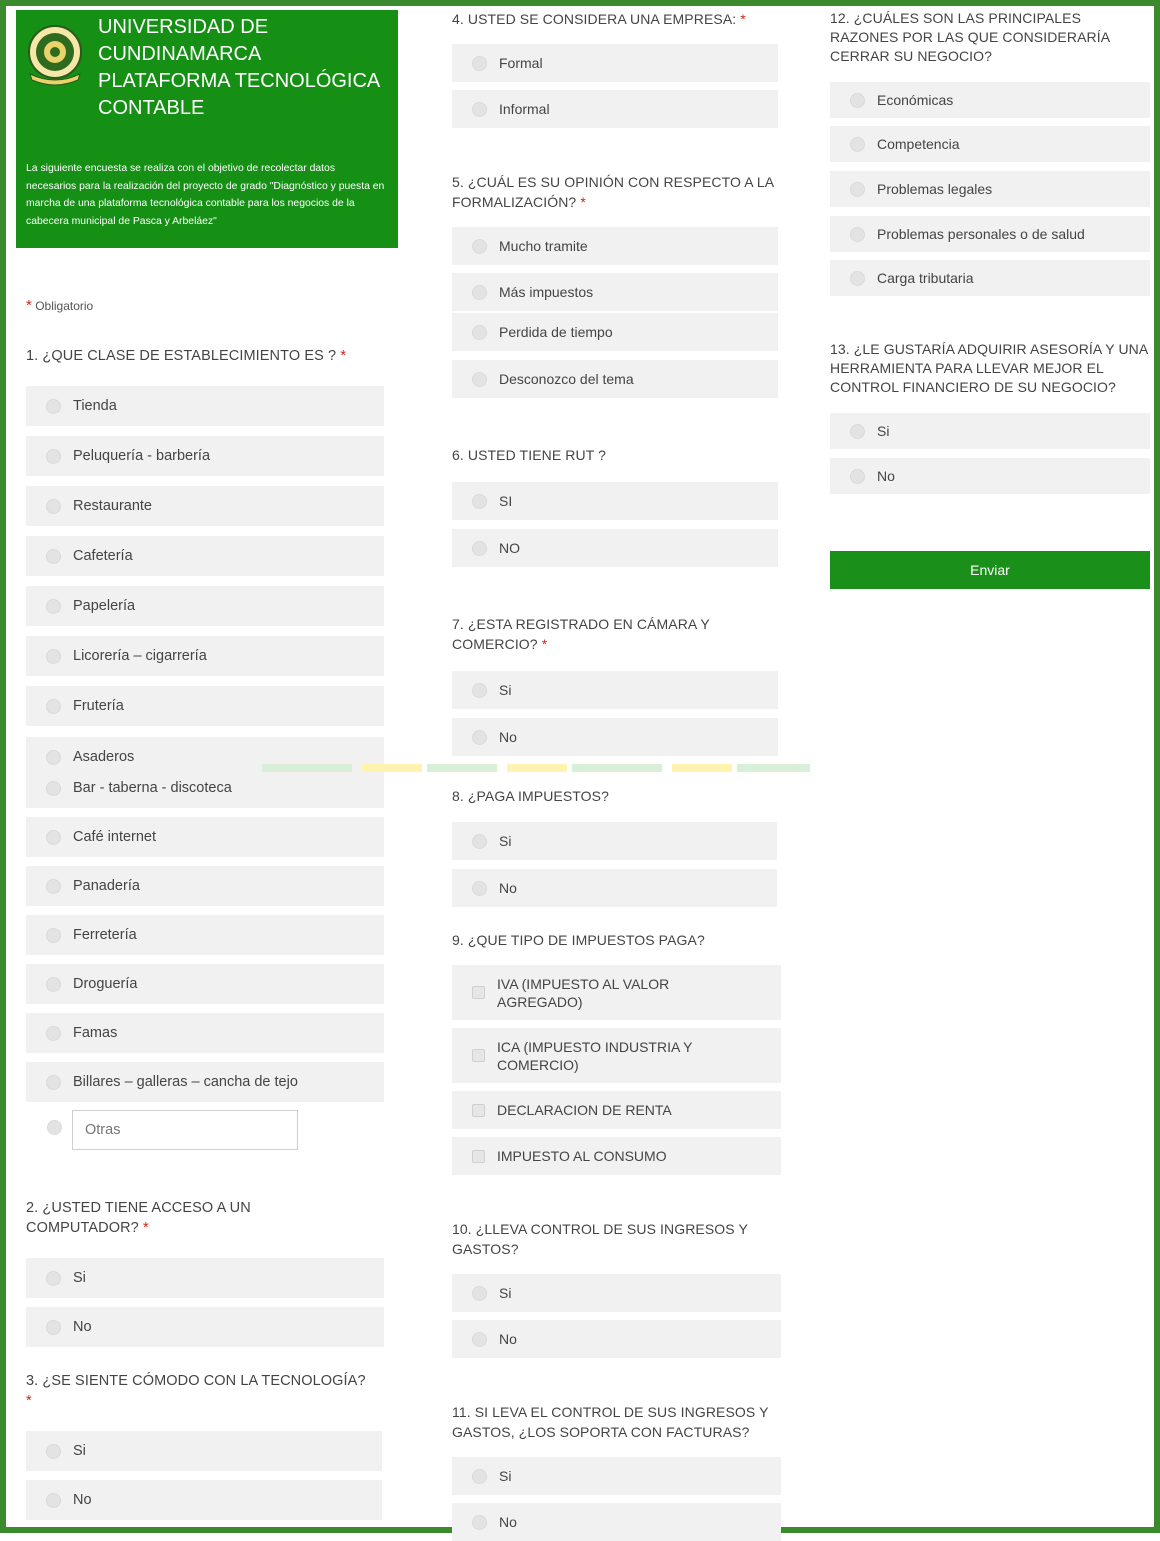 This screenshot has height=1541, width=1160. I want to click on q1-option-13: Droguería, so click(205, 984).